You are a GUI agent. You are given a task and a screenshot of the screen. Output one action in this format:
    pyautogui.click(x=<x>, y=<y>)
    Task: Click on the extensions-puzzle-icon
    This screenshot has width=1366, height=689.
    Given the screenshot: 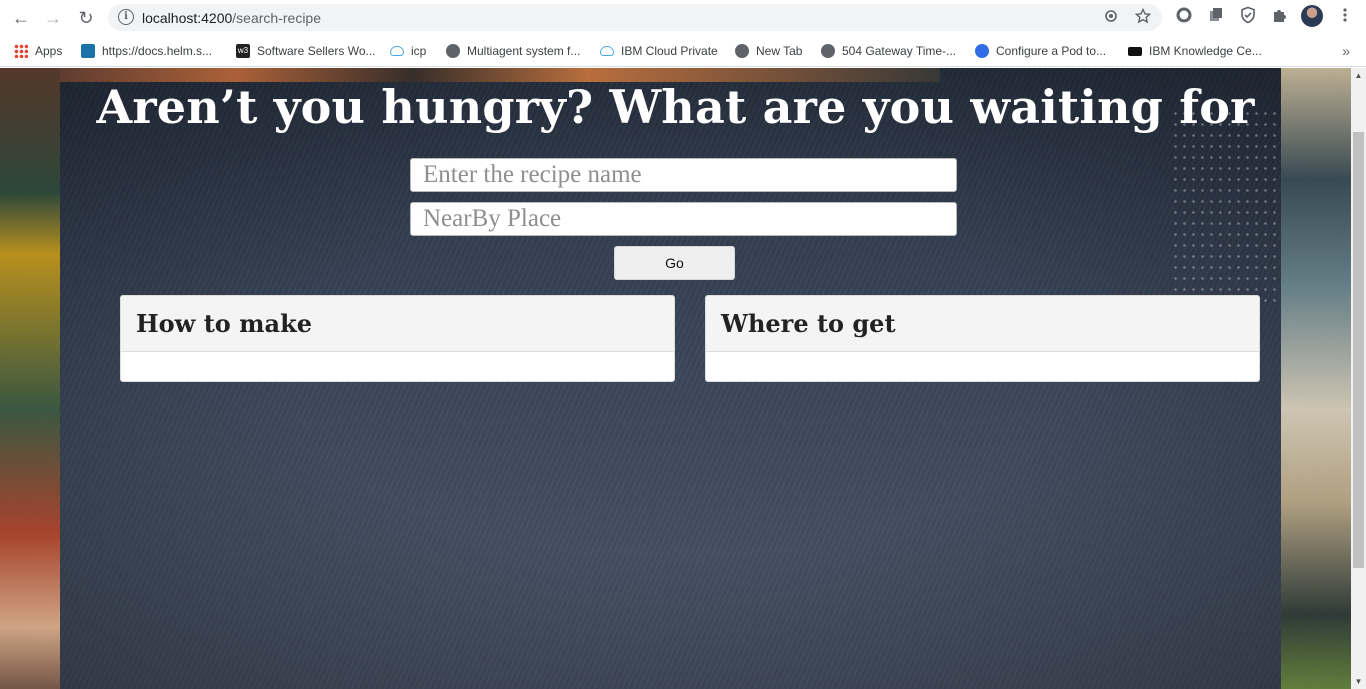 What is the action you would take?
    pyautogui.click(x=1280, y=18)
    